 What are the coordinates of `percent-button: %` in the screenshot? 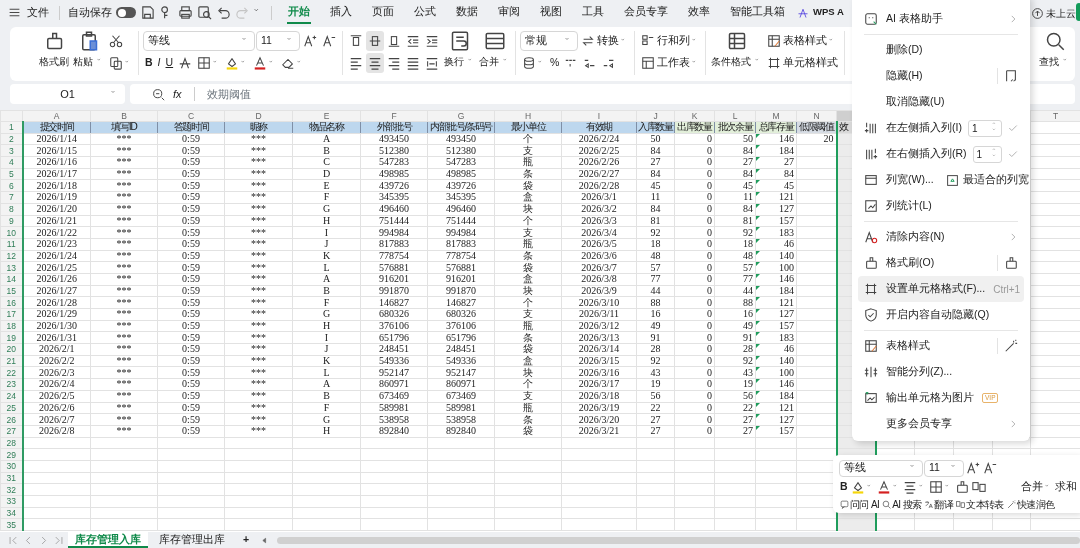 It's located at (555, 63).